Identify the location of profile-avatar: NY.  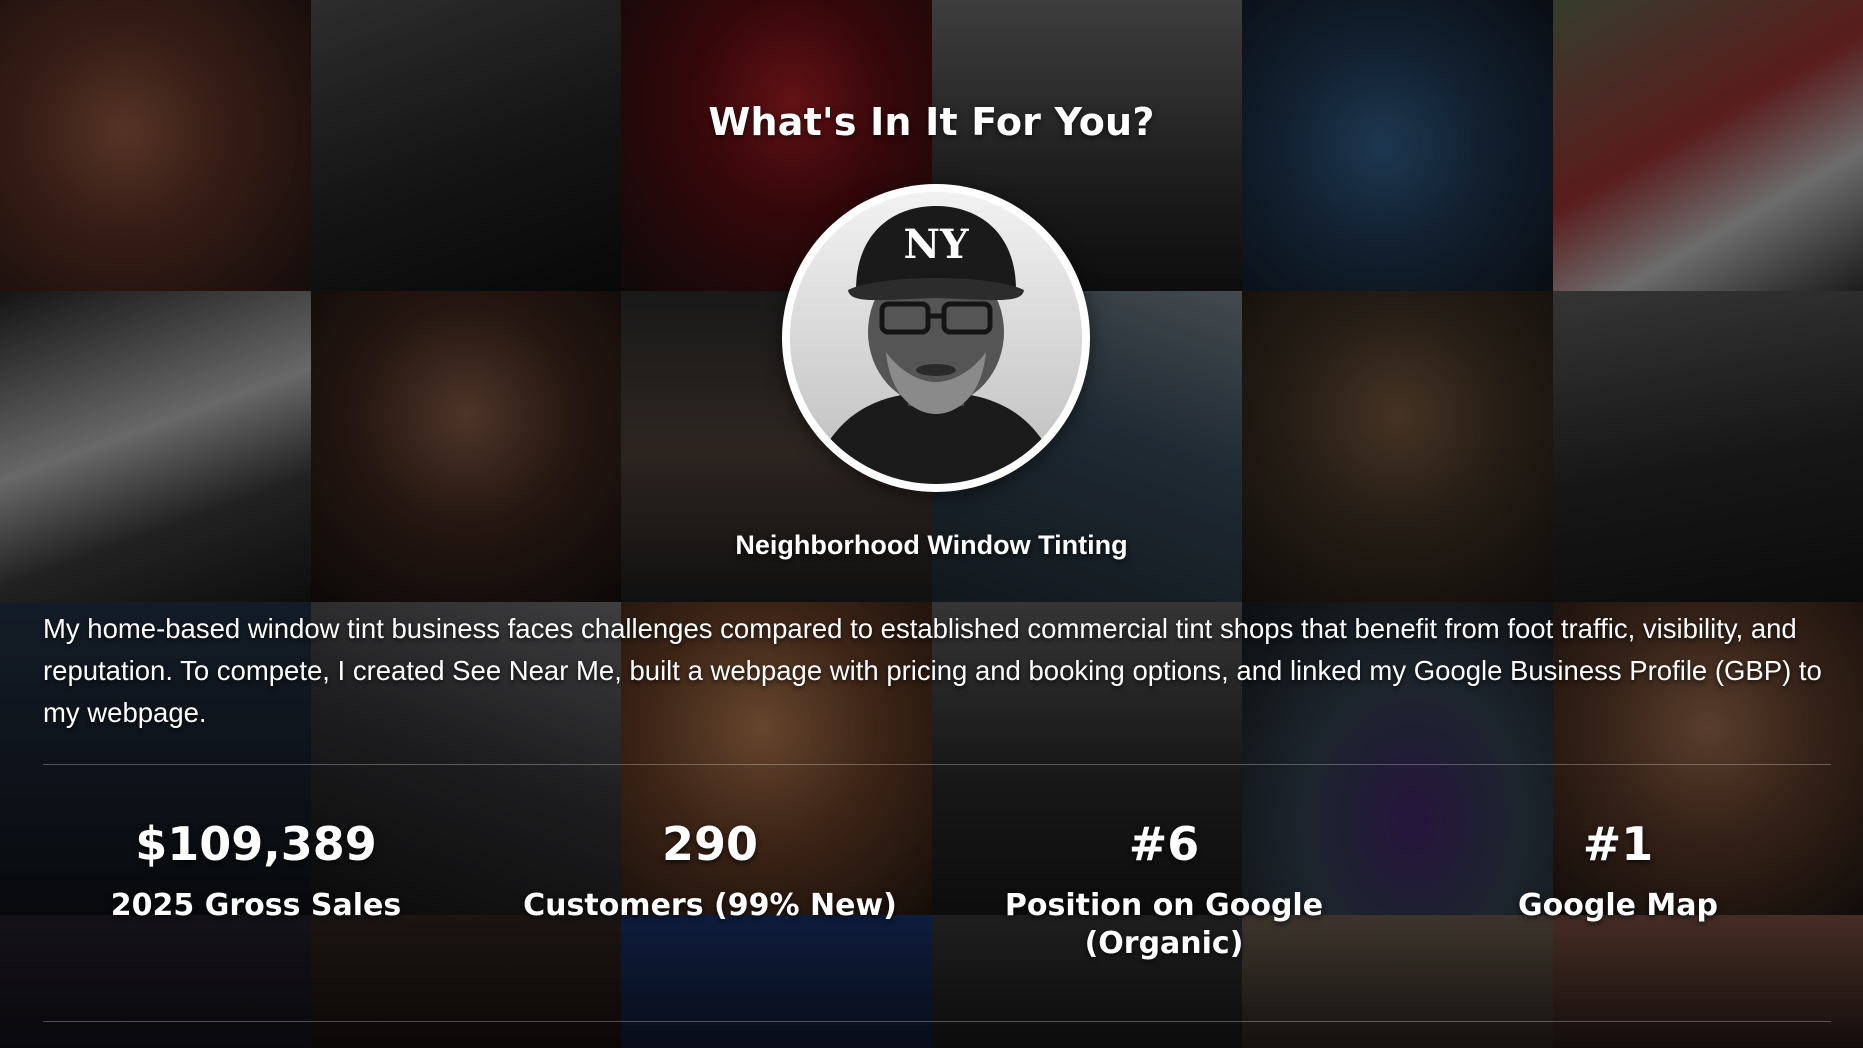
(936, 338).